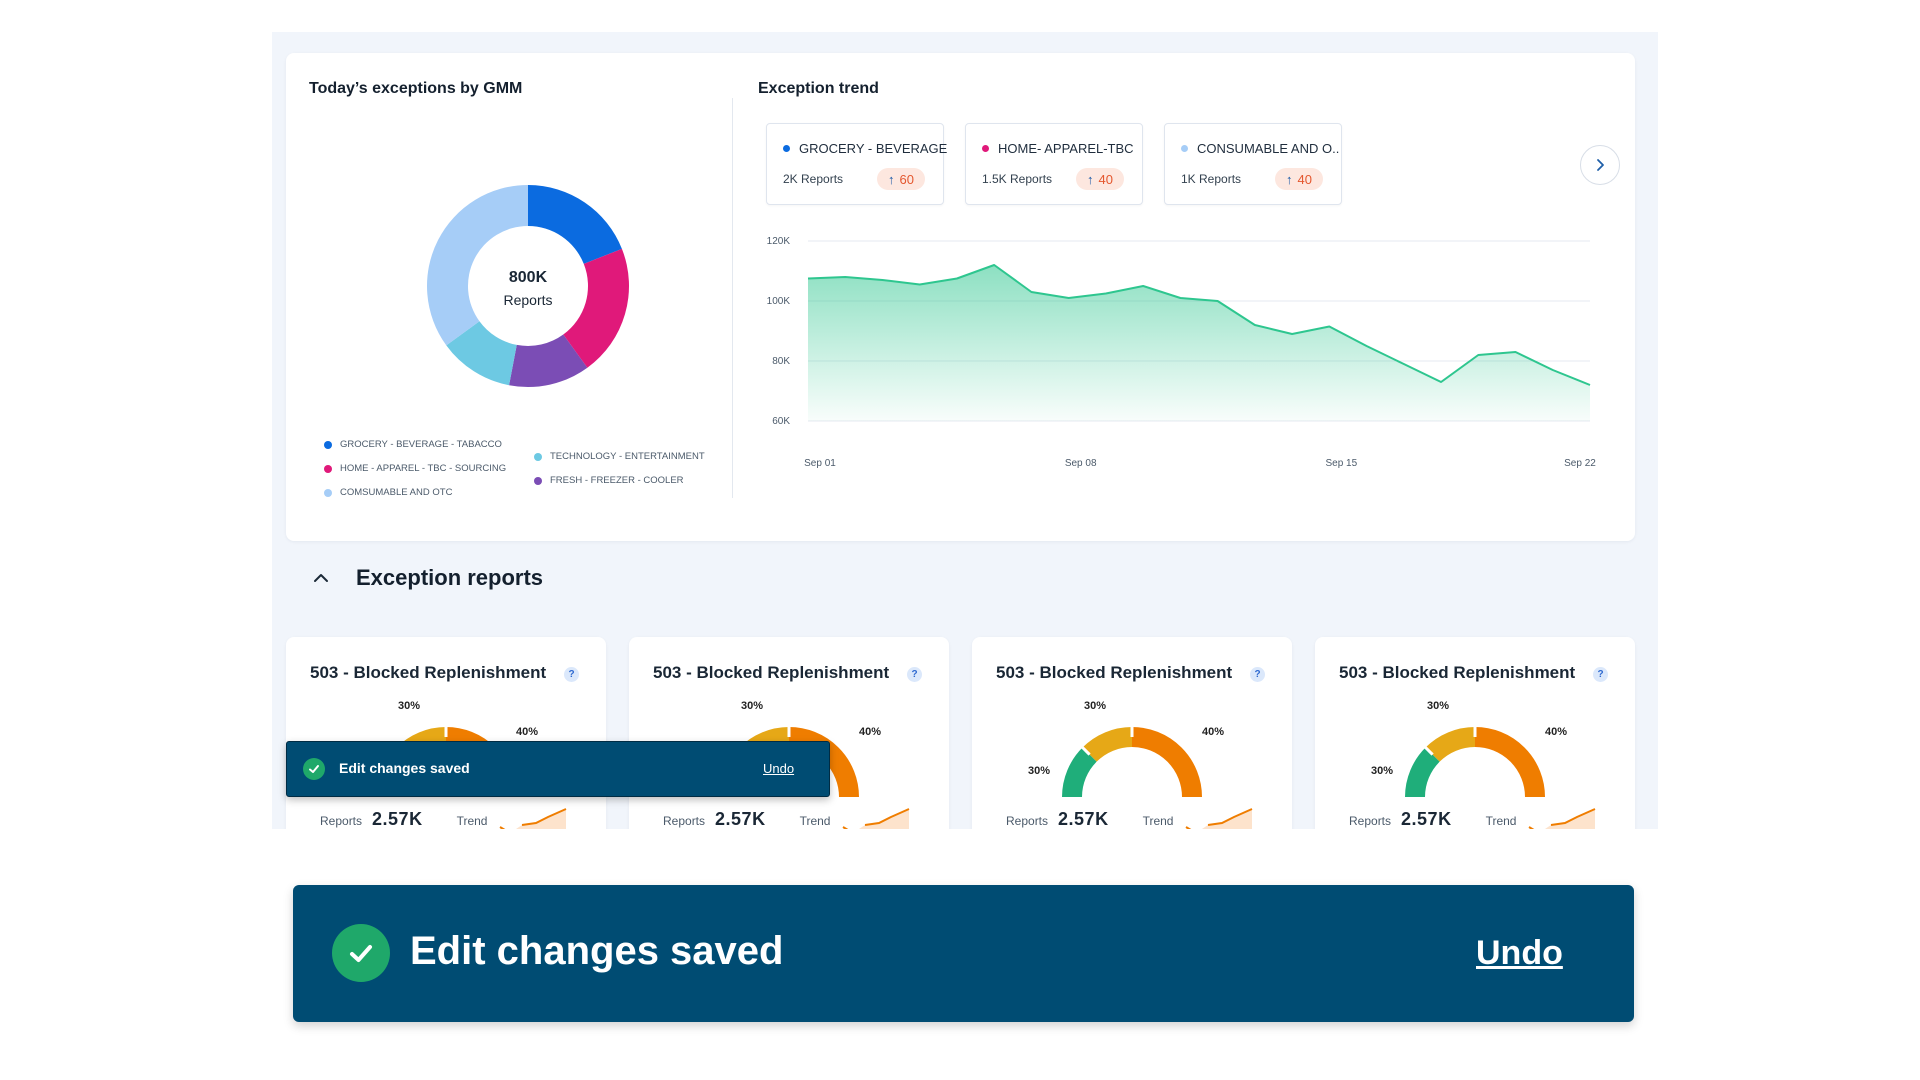 The height and width of the screenshot is (1080, 1920). I want to click on toast-message: Edit changes saved, so click(597, 951).